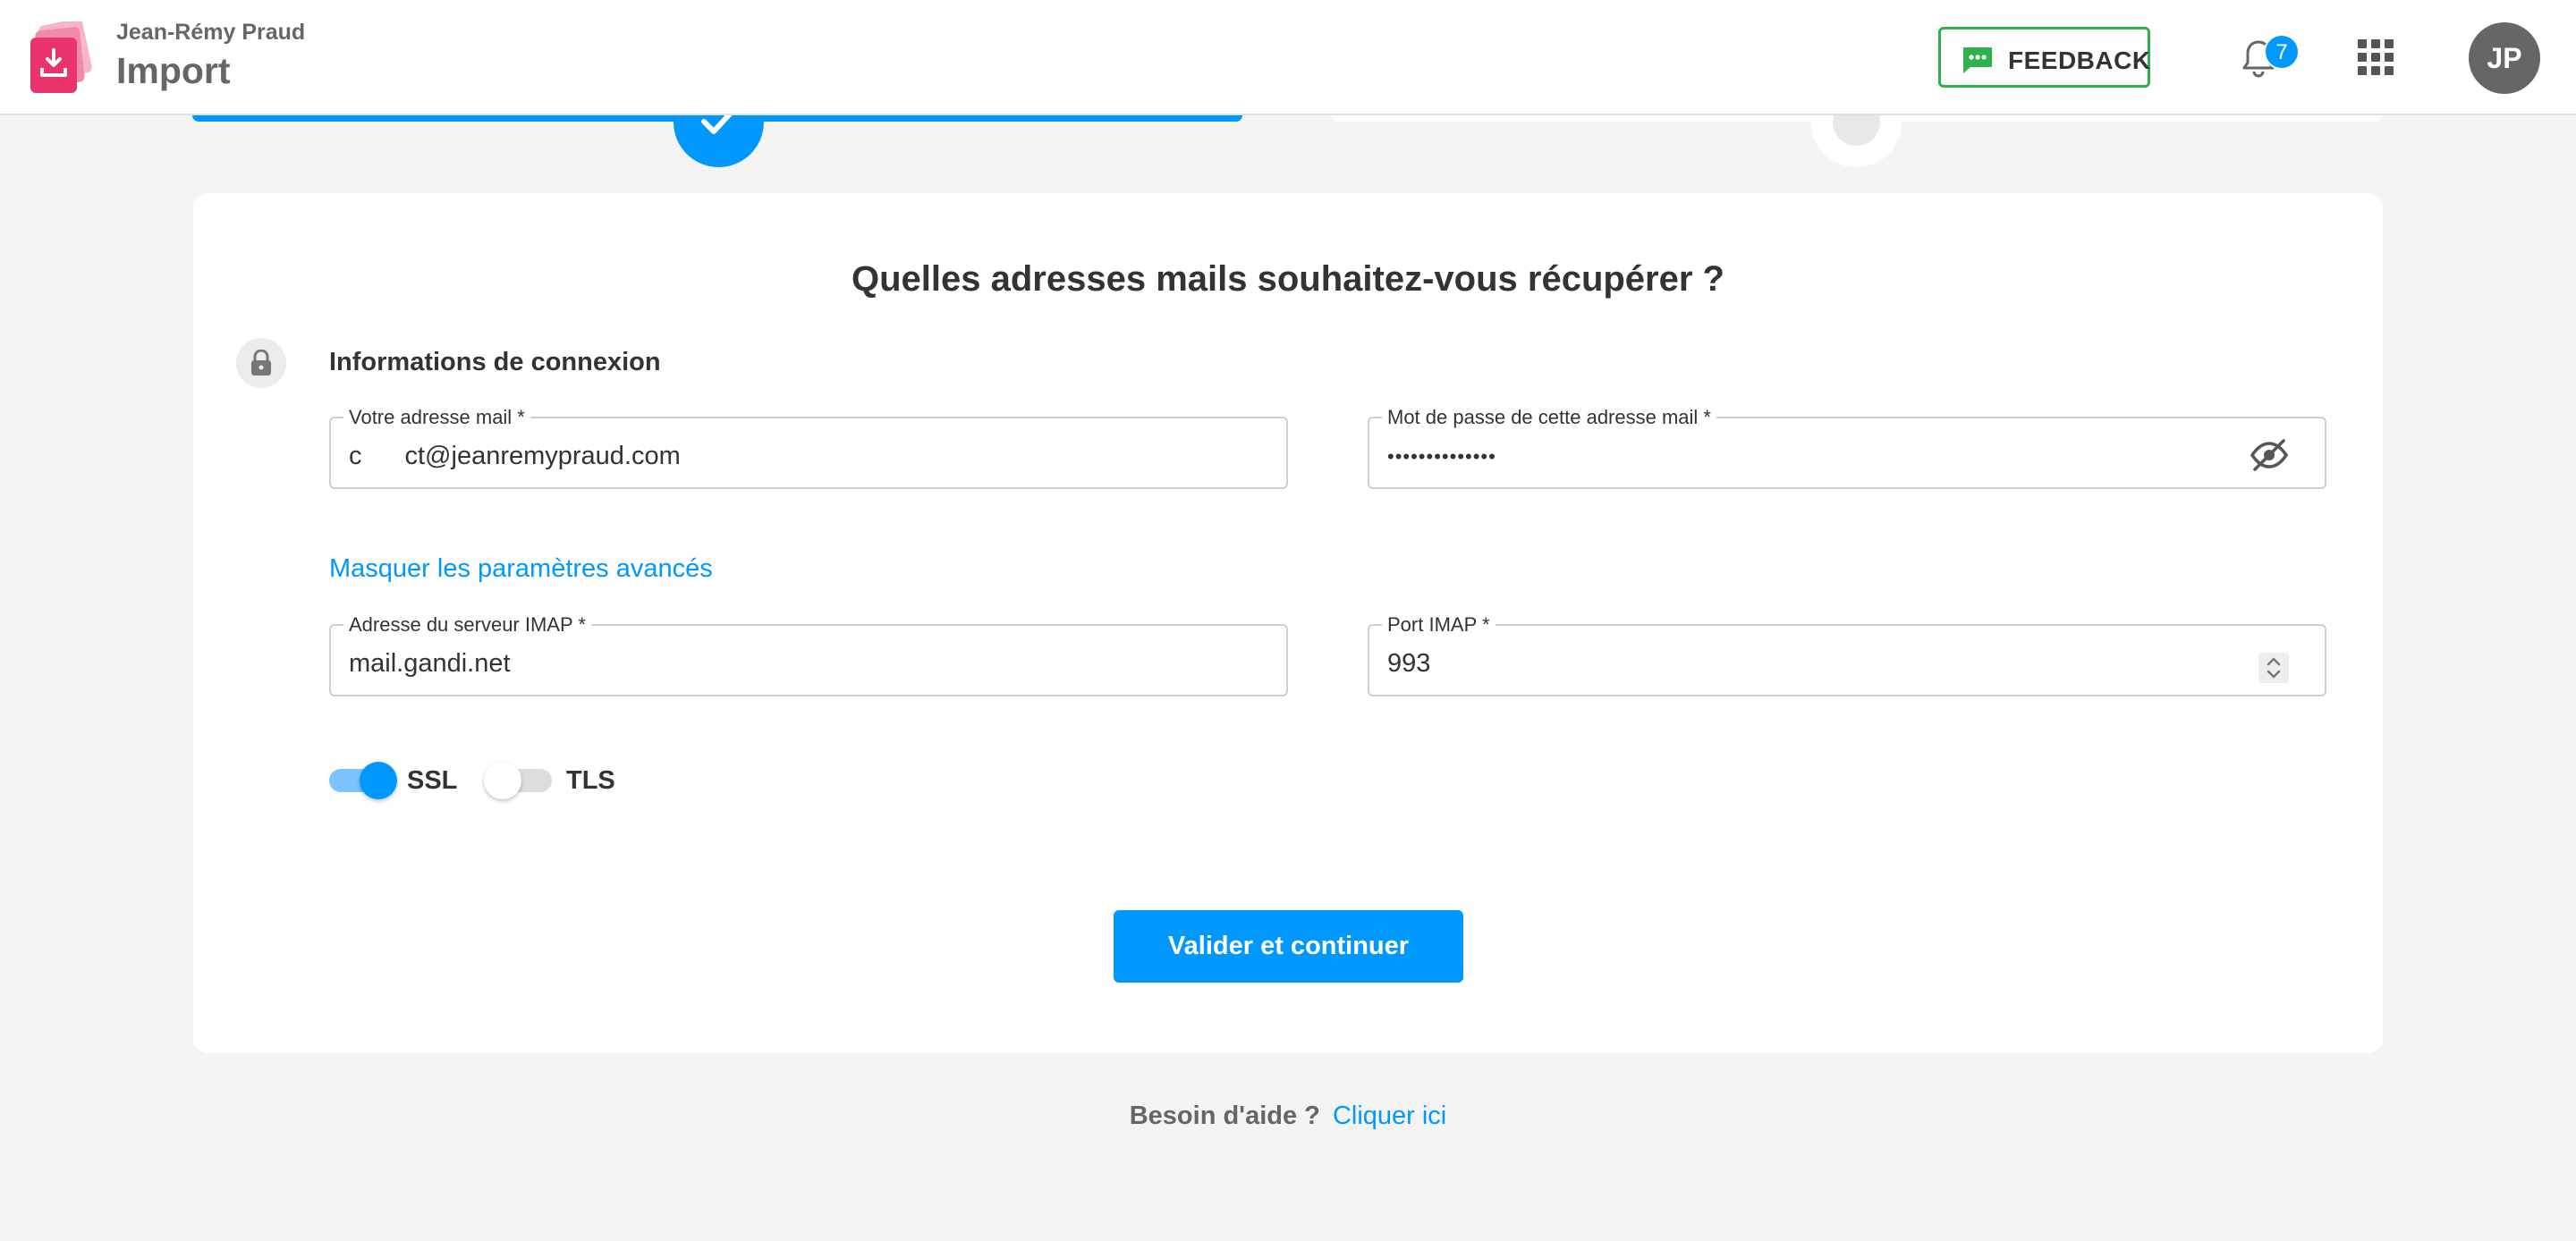  I want to click on imap-server-field: Adresse du serveur IMAP * mail.gandi.net, so click(808, 654).